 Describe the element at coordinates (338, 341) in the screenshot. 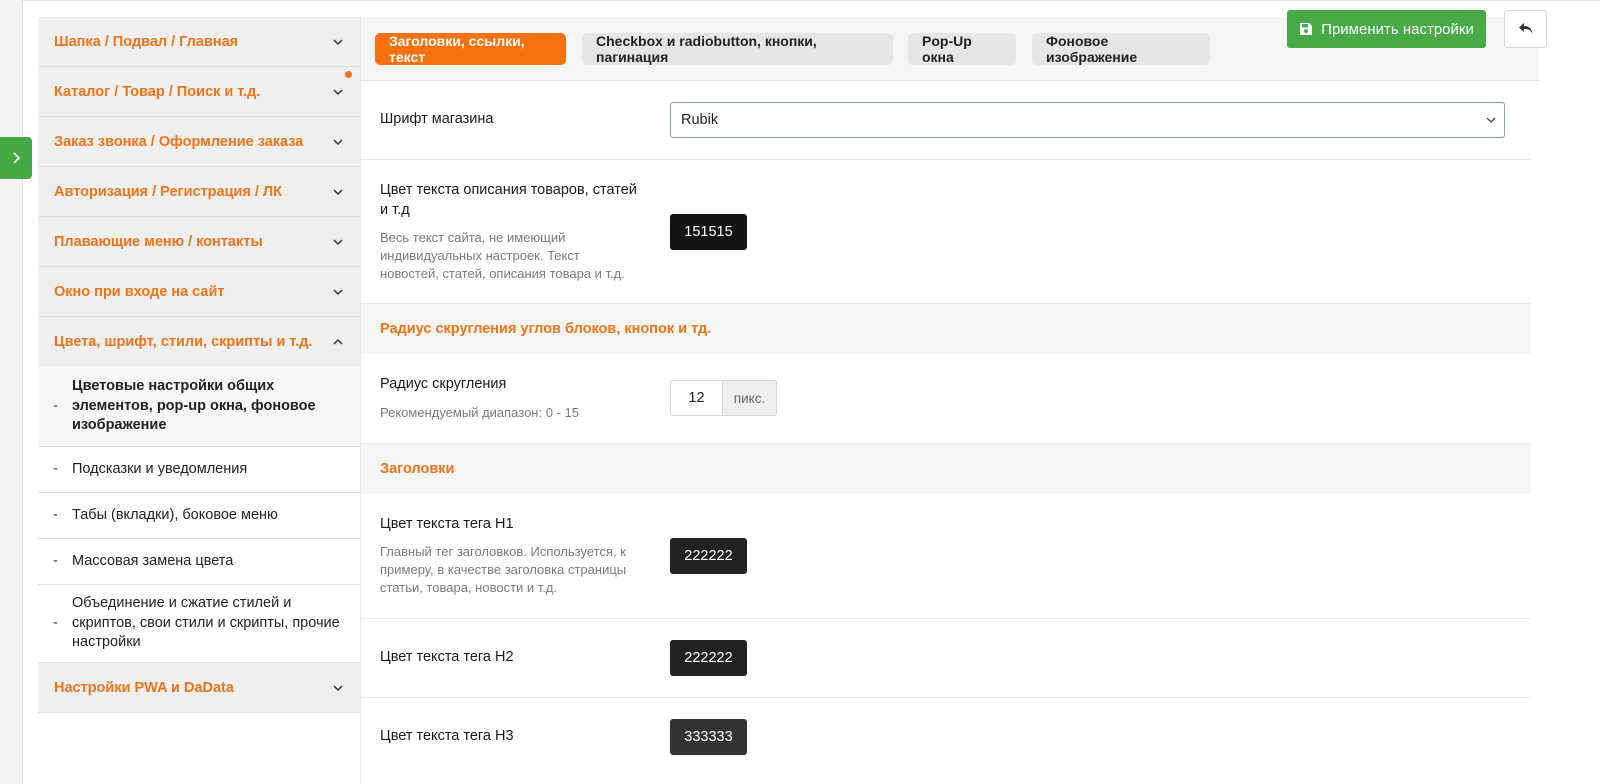

I see `chevron-up-icon` at that location.